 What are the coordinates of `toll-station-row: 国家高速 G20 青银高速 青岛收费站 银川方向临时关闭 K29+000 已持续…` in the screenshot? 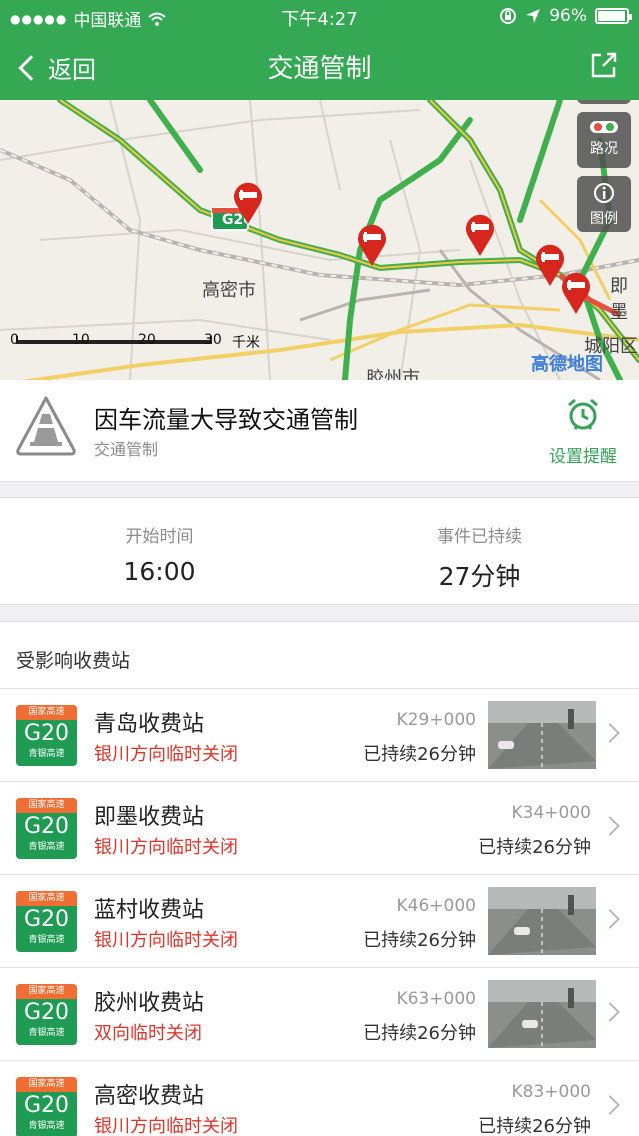 It's located at (319, 734).